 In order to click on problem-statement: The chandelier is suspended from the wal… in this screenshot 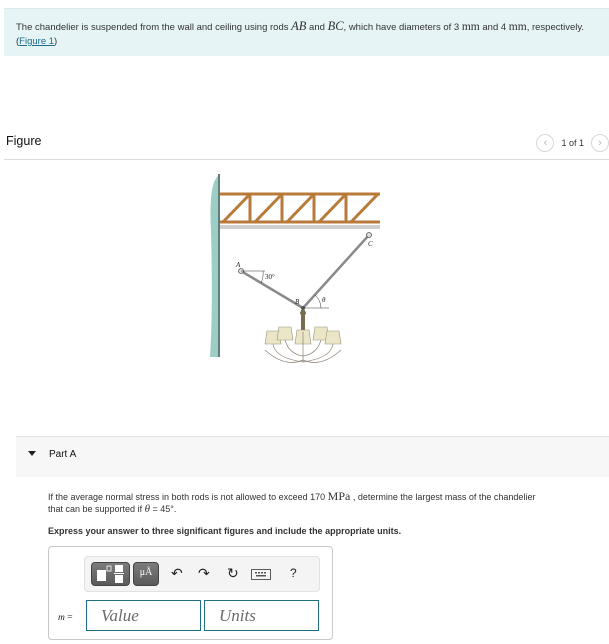, I will do `click(300, 33)`.